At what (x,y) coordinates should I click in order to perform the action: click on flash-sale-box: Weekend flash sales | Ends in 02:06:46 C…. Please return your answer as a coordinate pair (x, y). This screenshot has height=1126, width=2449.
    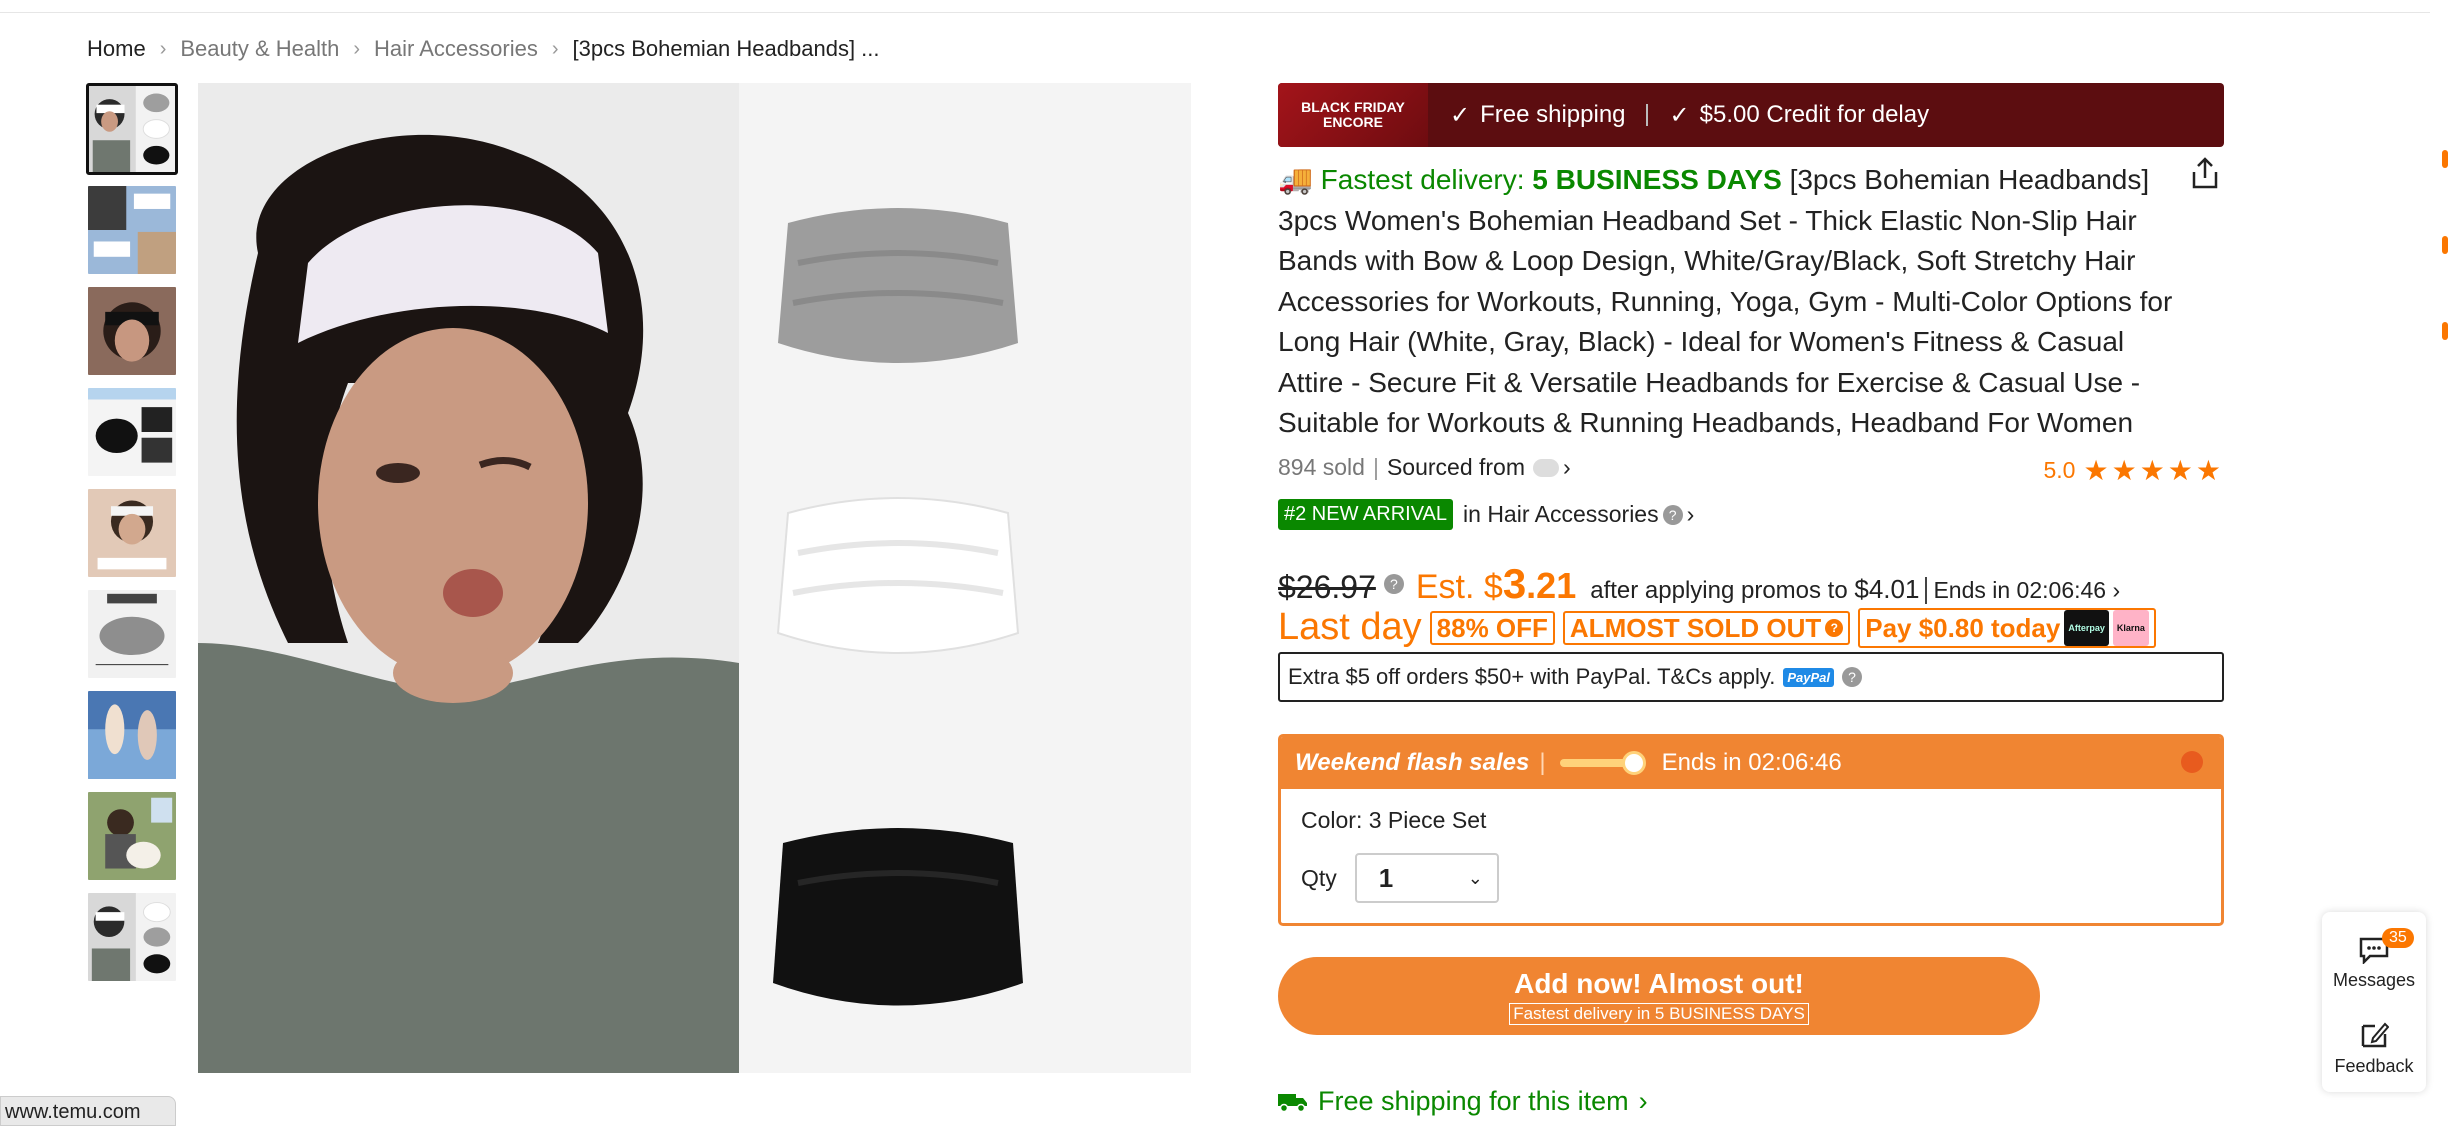
    Looking at the image, I should click on (1751, 830).